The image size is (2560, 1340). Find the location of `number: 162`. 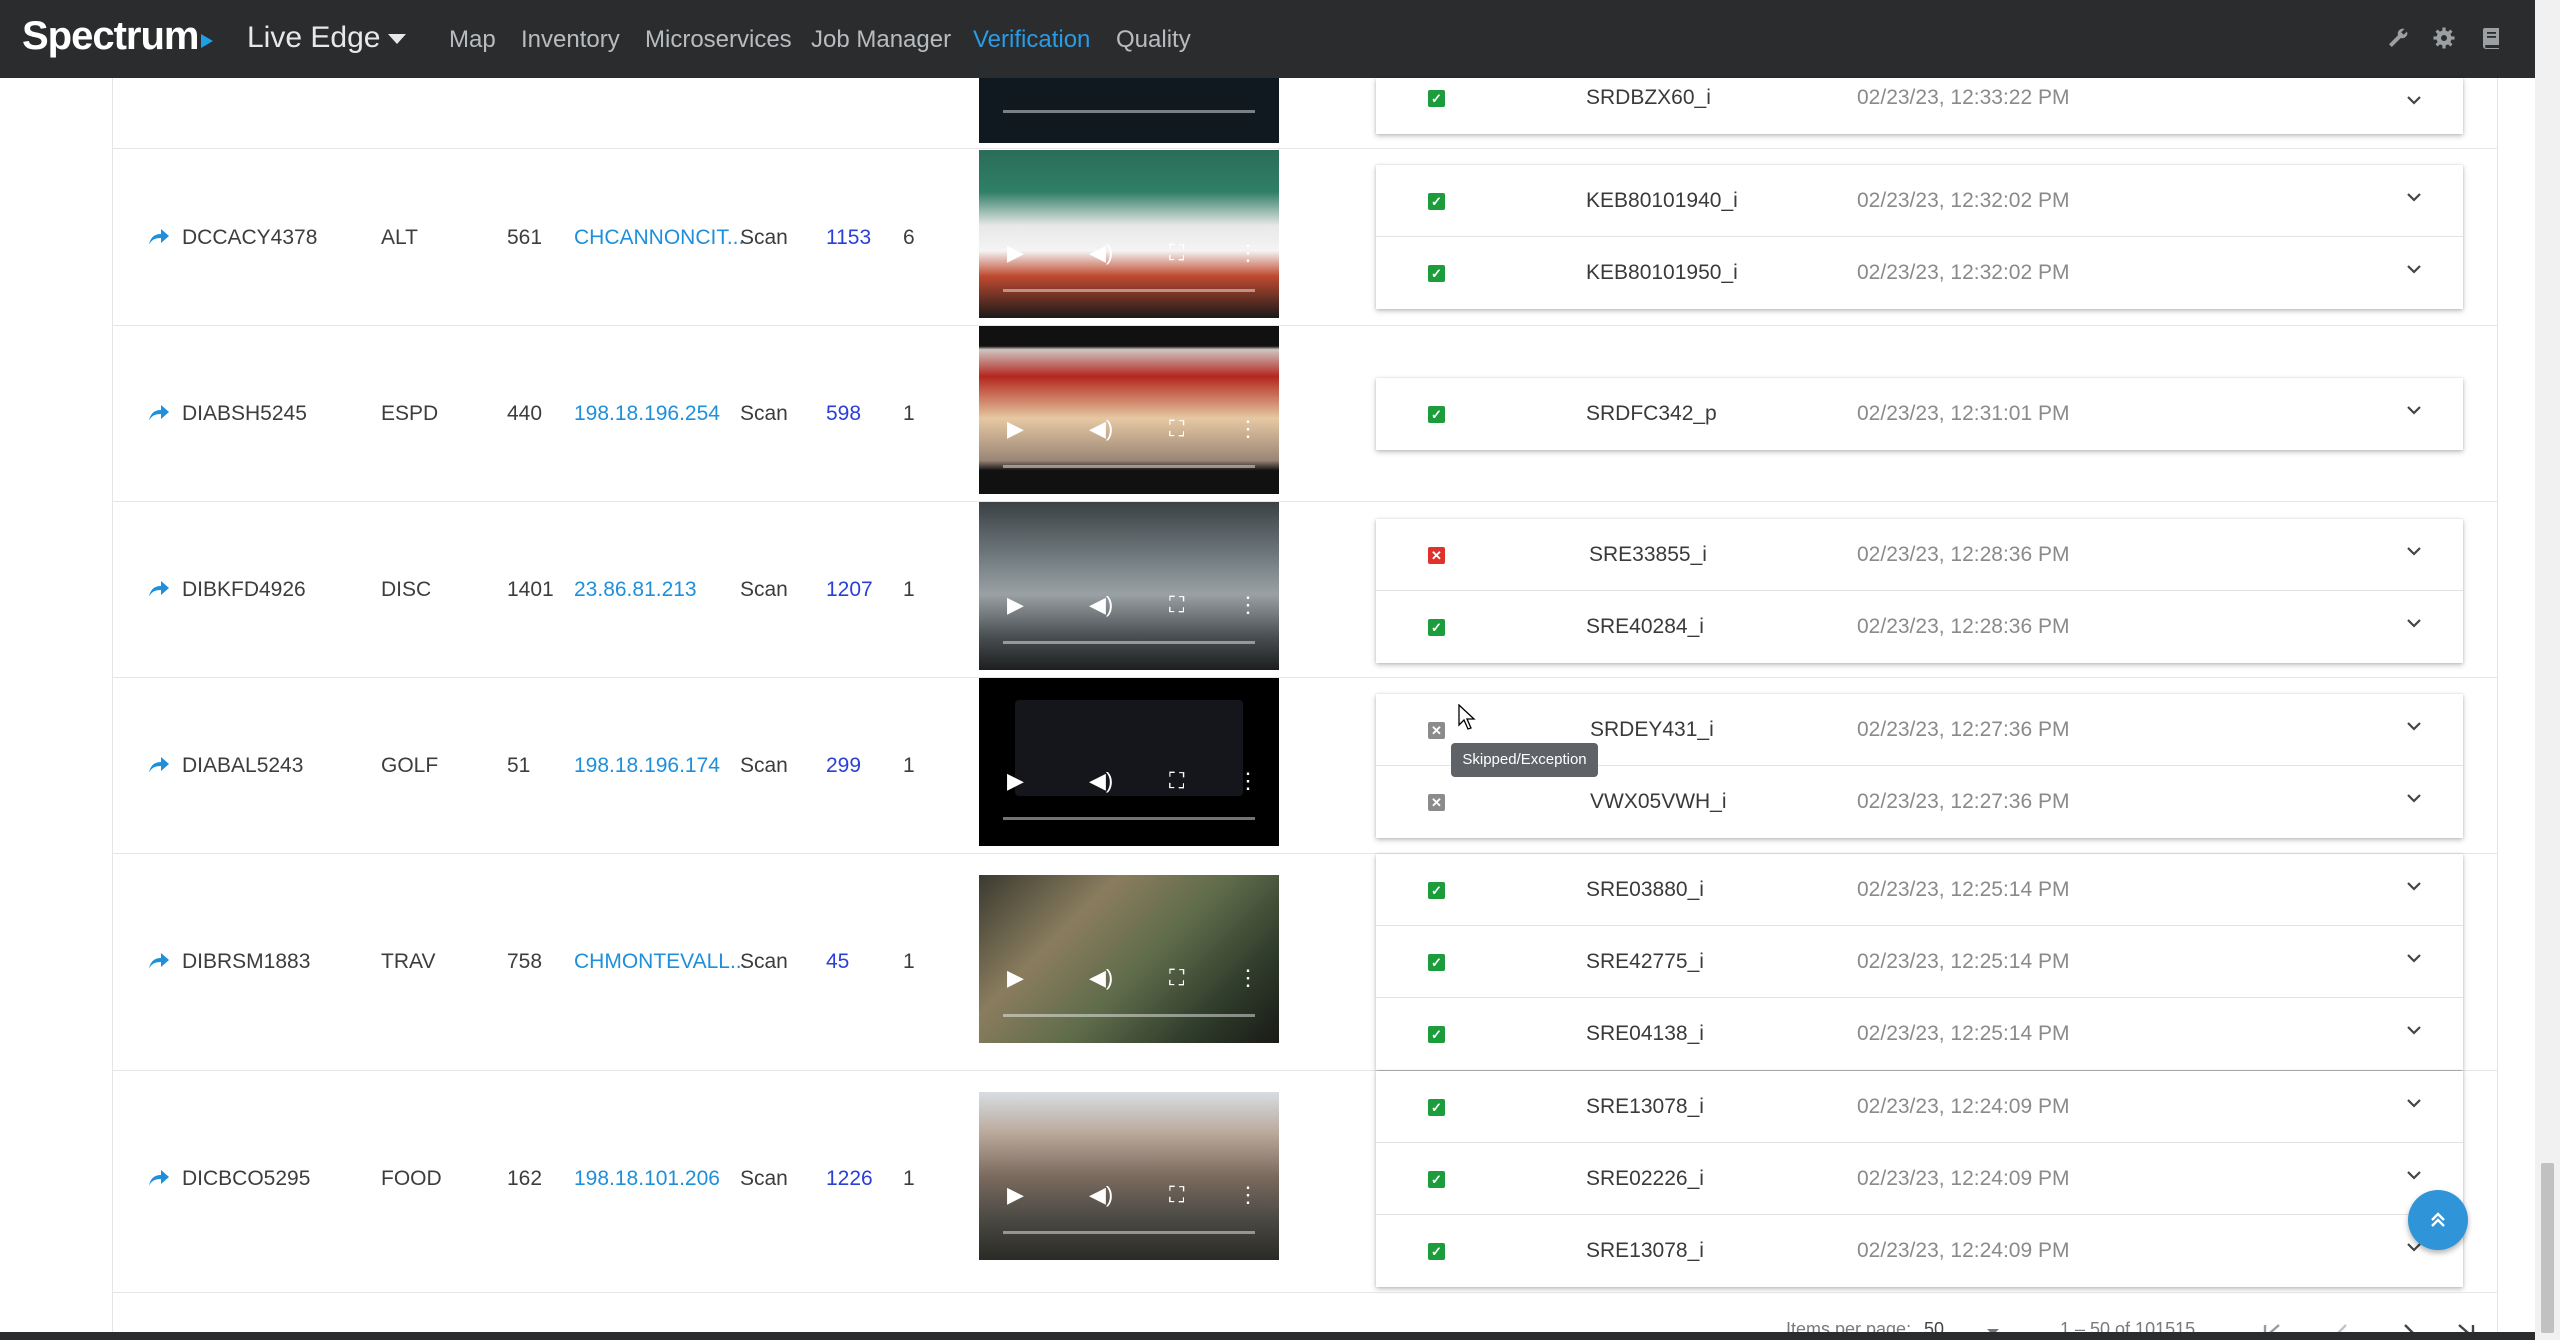

number: 162 is located at coordinates (525, 1178).